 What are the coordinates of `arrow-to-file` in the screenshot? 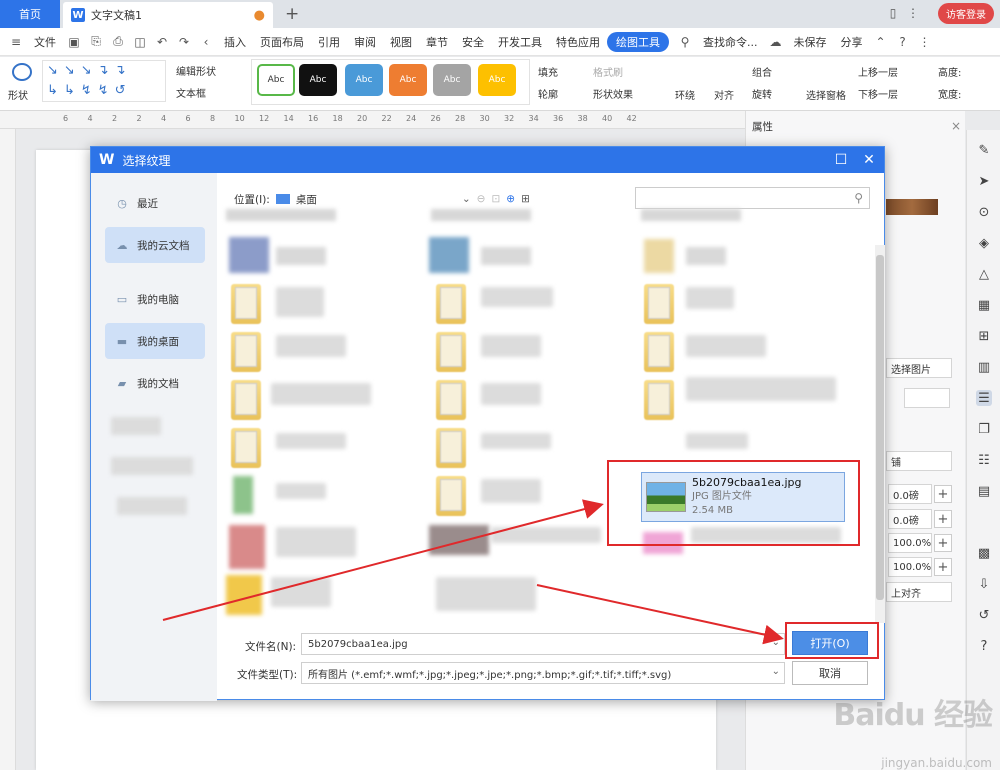 It's located at (383, 560).